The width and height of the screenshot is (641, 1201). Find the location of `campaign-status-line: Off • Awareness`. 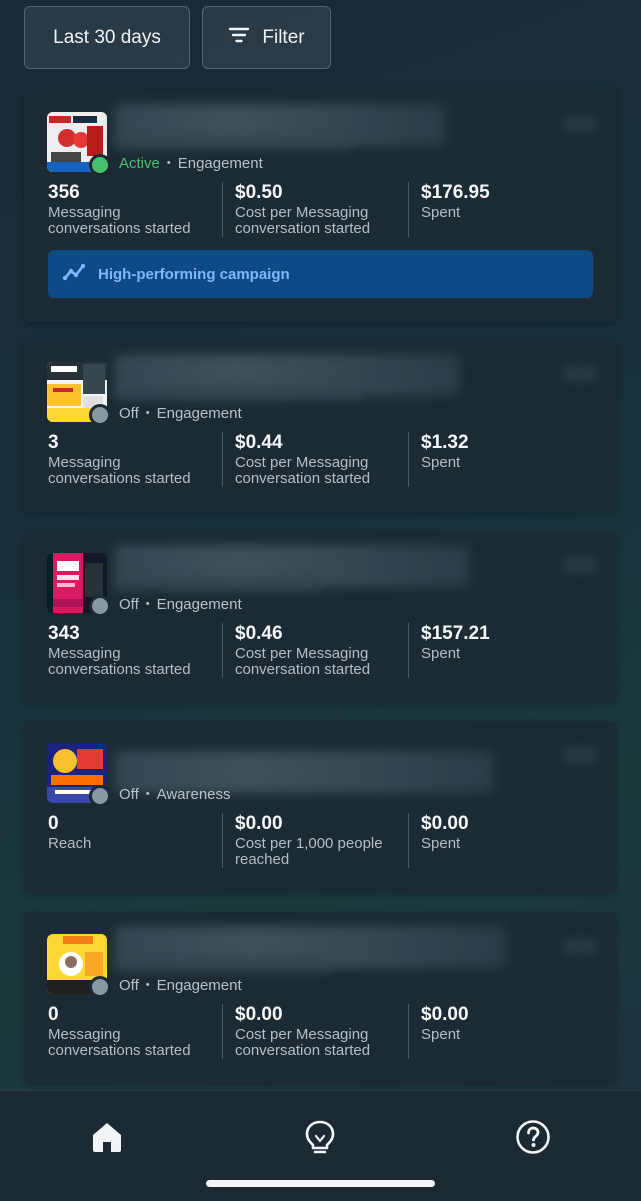

campaign-status-line: Off • Awareness is located at coordinates (175, 794).